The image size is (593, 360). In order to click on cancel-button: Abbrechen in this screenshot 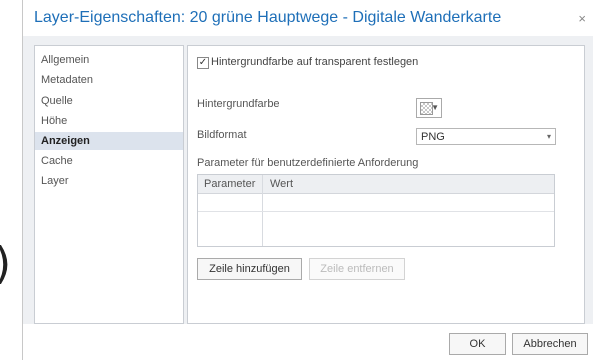, I will do `click(550, 344)`.